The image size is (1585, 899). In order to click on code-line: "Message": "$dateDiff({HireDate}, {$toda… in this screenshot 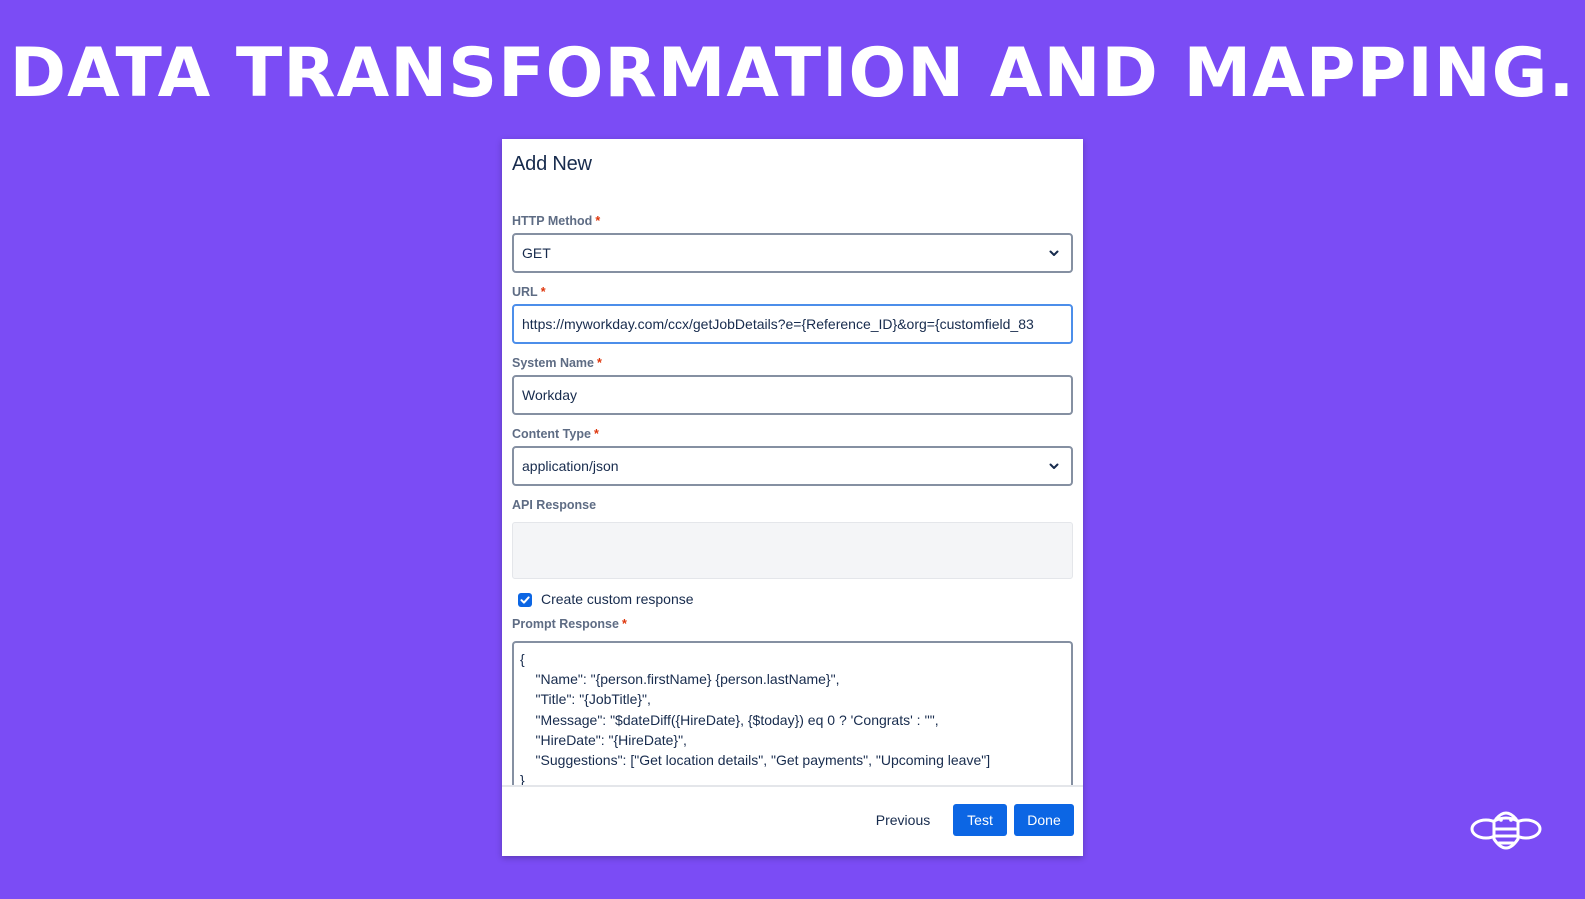, I will do `click(729, 719)`.